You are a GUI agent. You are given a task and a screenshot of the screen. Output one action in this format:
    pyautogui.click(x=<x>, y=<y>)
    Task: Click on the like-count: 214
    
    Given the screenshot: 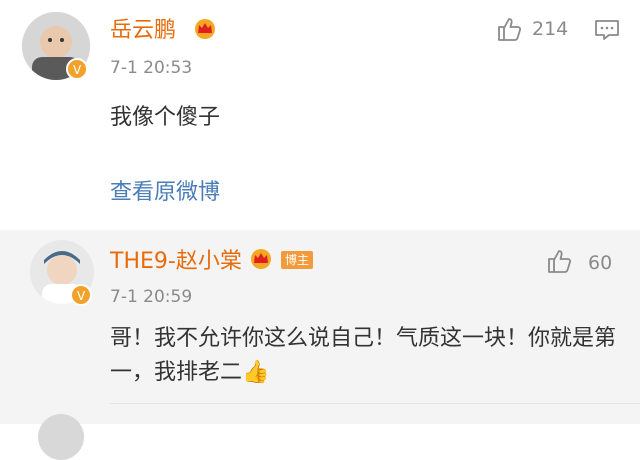 What is the action you would take?
    pyautogui.click(x=550, y=29)
    